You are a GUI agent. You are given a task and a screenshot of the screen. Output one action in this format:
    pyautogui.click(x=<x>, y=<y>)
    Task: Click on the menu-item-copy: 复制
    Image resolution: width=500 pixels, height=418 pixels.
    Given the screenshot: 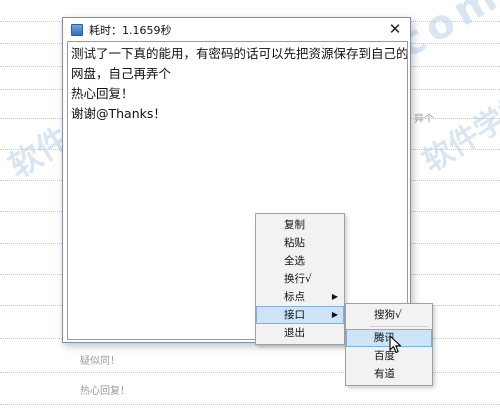 What is the action you would take?
    pyautogui.click(x=300, y=225)
    